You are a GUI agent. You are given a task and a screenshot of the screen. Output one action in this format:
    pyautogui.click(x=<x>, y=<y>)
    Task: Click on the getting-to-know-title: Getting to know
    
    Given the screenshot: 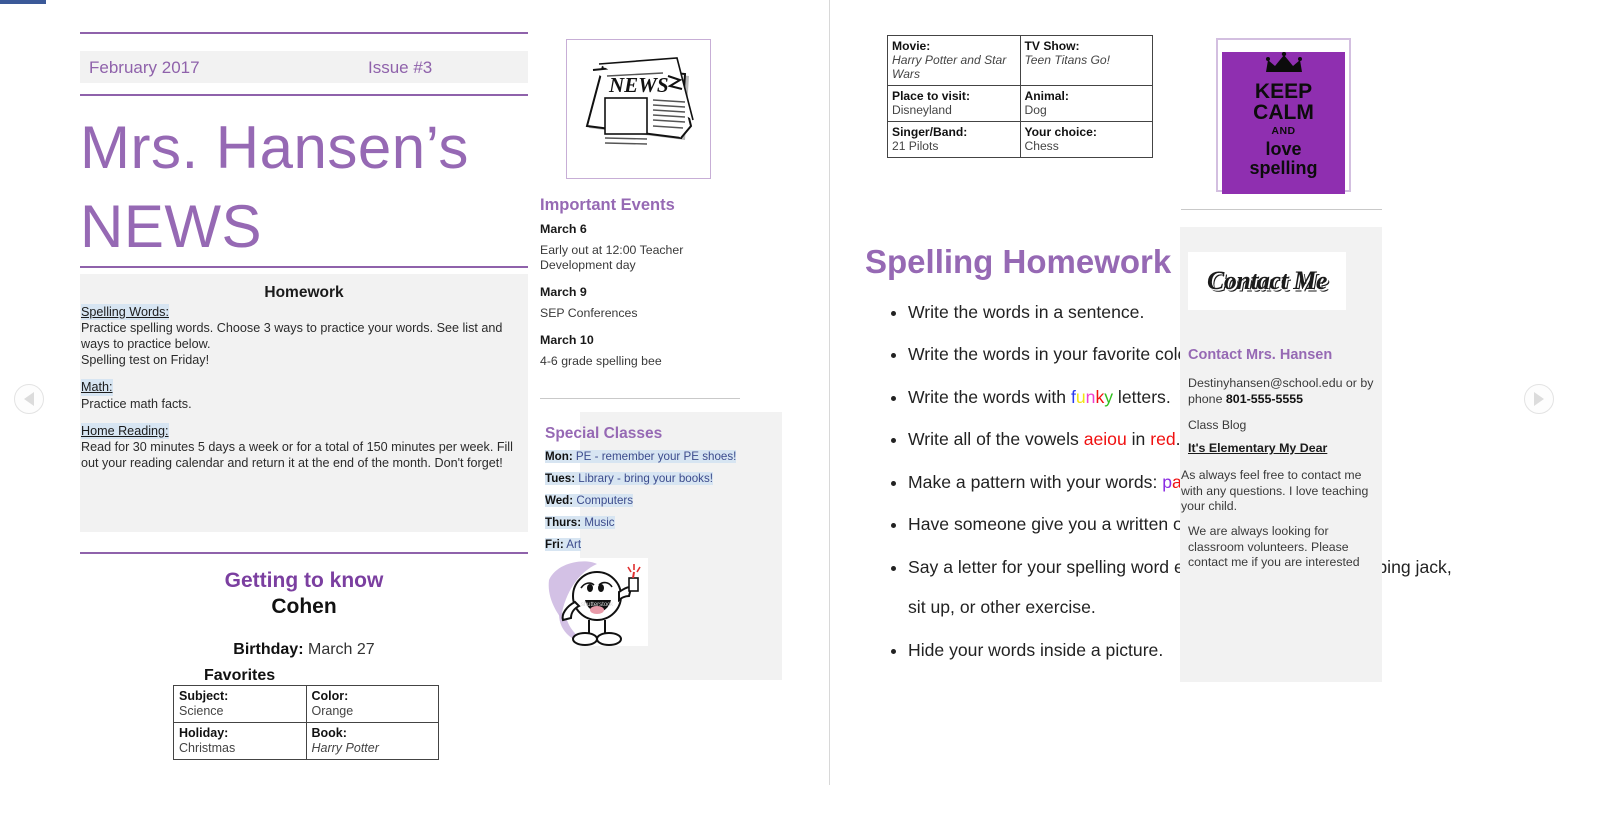 What is the action you would take?
    pyautogui.click(x=304, y=580)
    